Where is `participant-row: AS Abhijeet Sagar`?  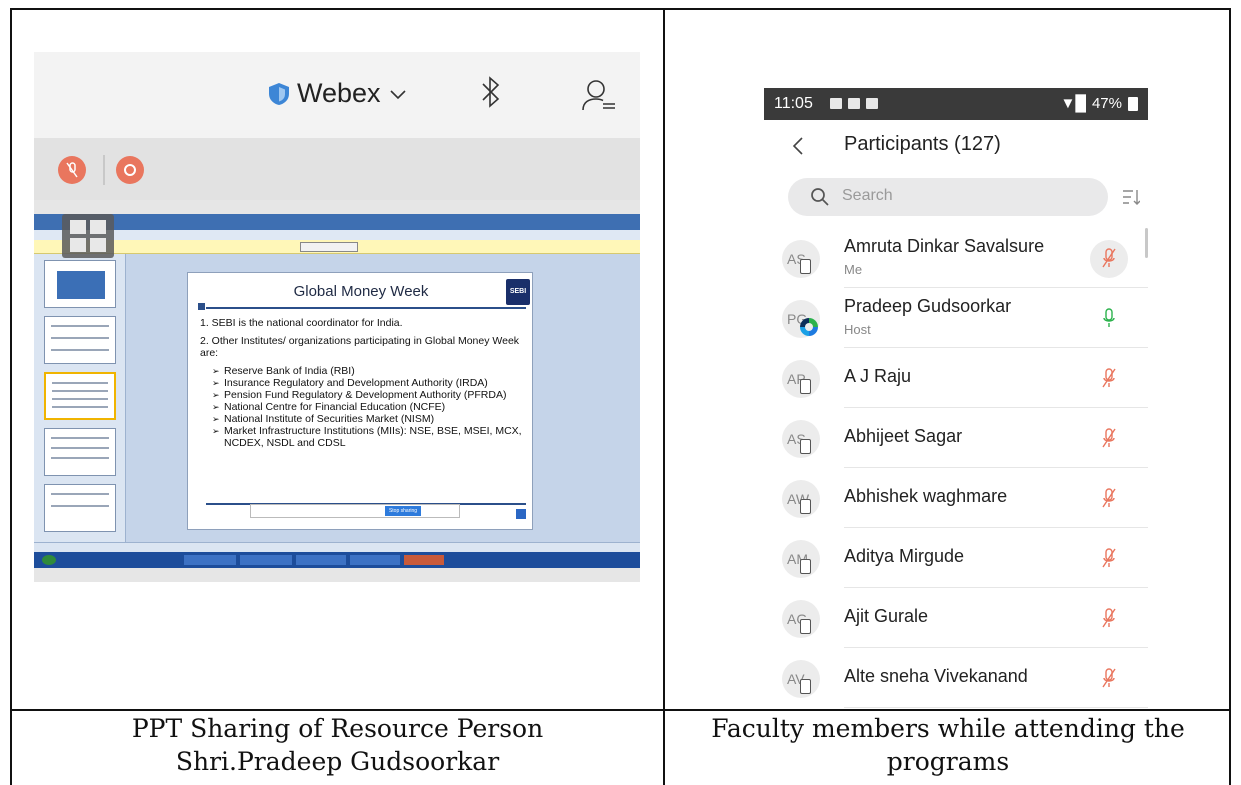
participant-row: AS Abhijeet Sagar is located at coordinates (956, 438).